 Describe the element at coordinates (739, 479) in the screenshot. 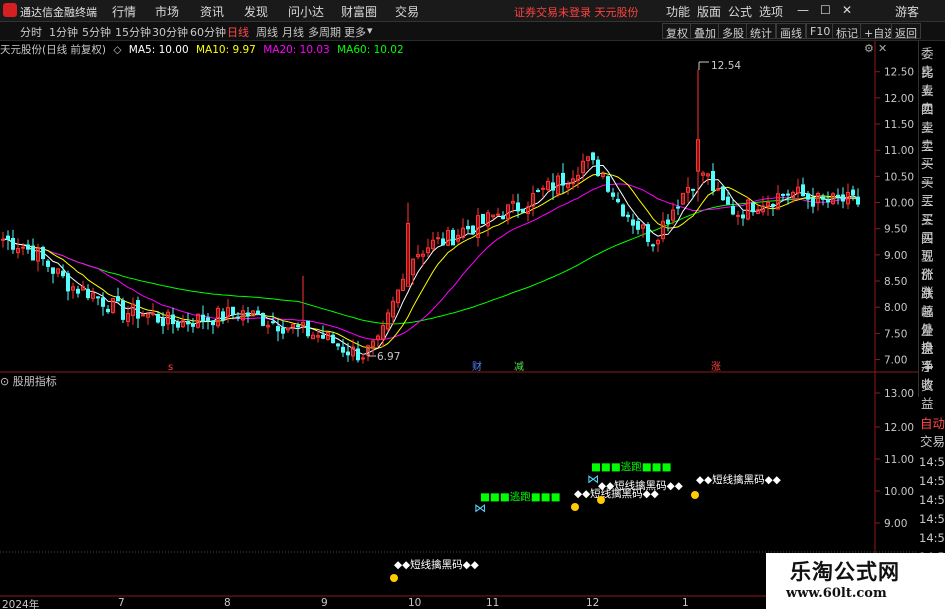

I see `sdhm-signal-3: ◆◆短线擒黑码◆◆` at that location.